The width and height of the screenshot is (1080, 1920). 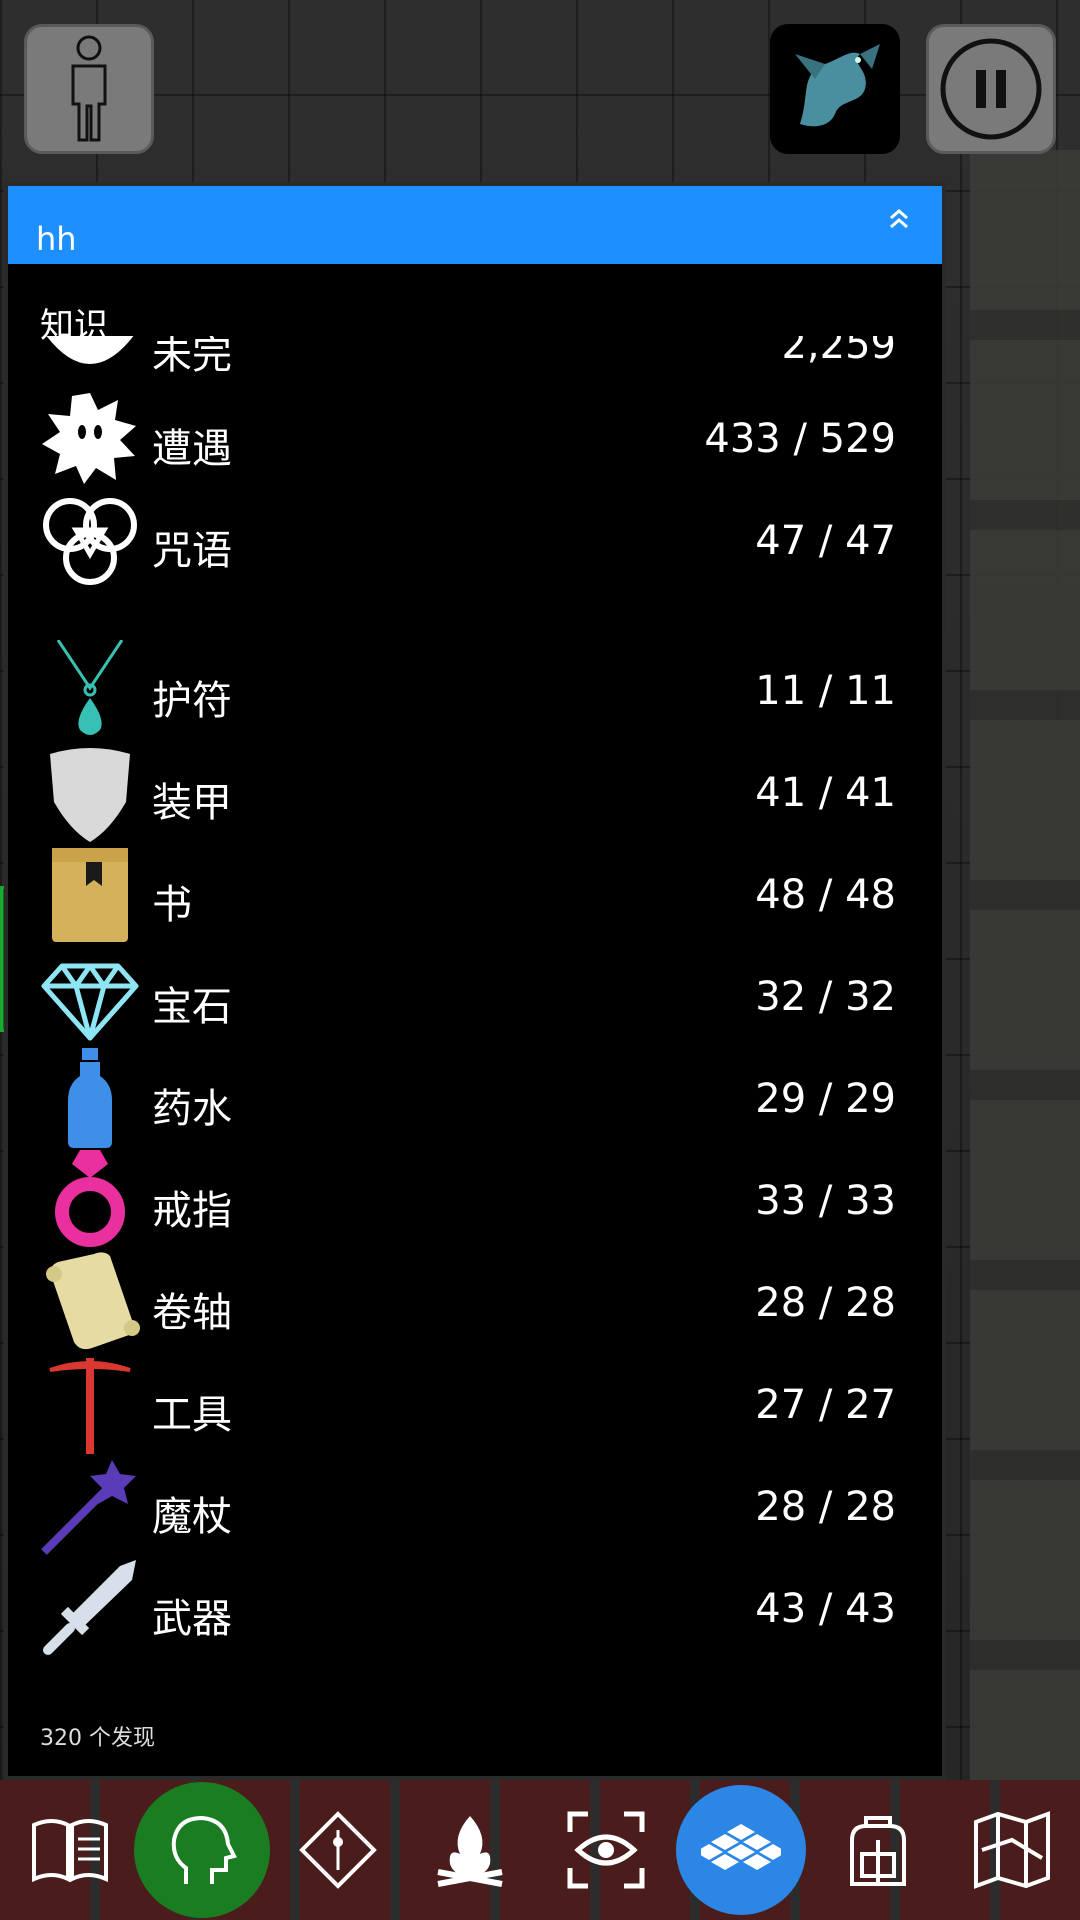 What do you see at coordinates (90, 795) in the screenshot?
I see `shield-icon` at bounding box center [90, 795].